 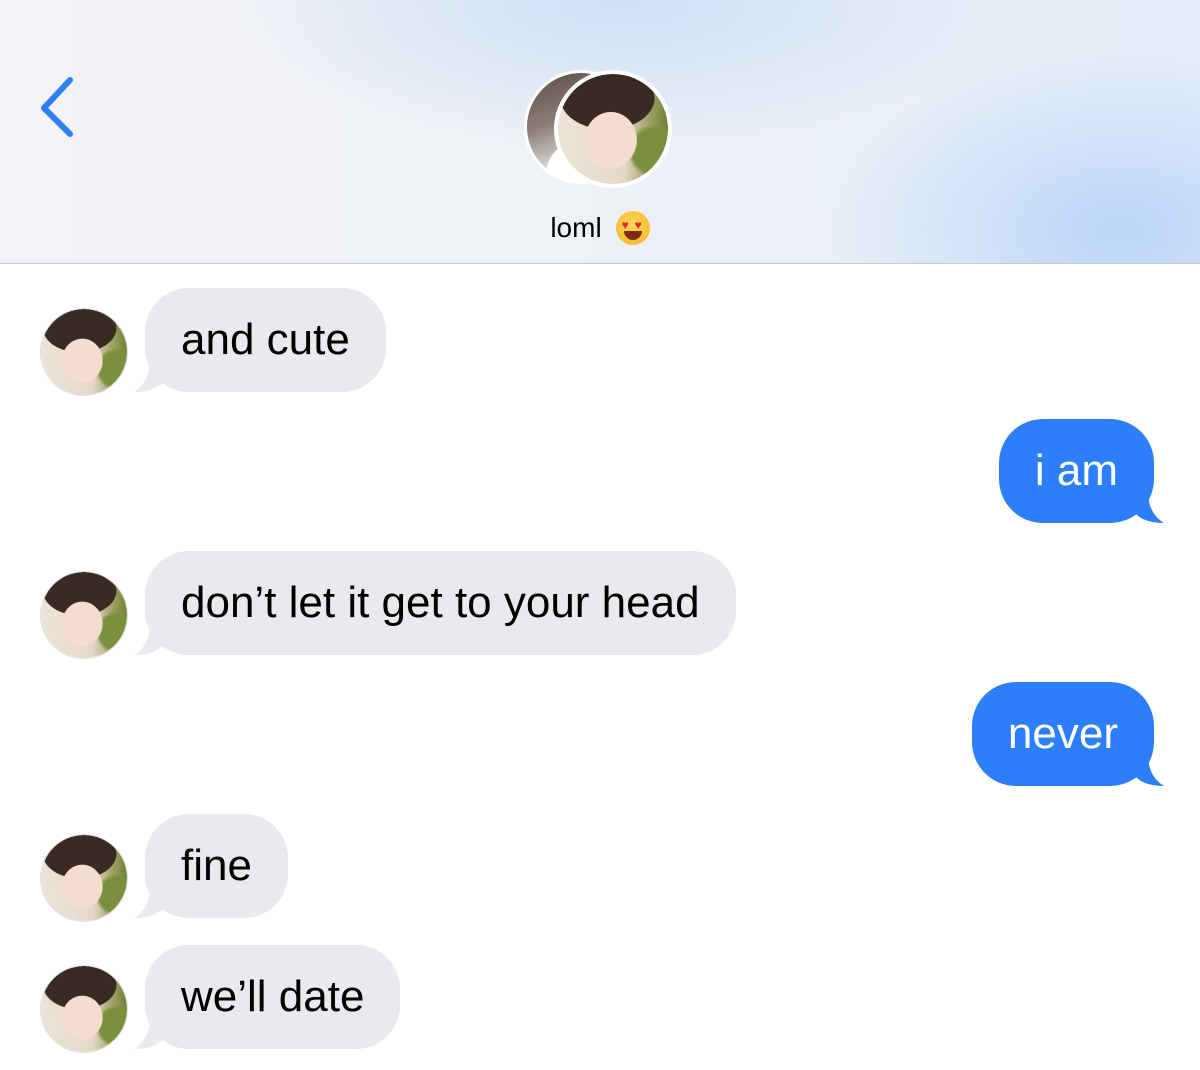 I want to click on contact-name-row: loml ♥ ♥, so click(x=600, y=228).